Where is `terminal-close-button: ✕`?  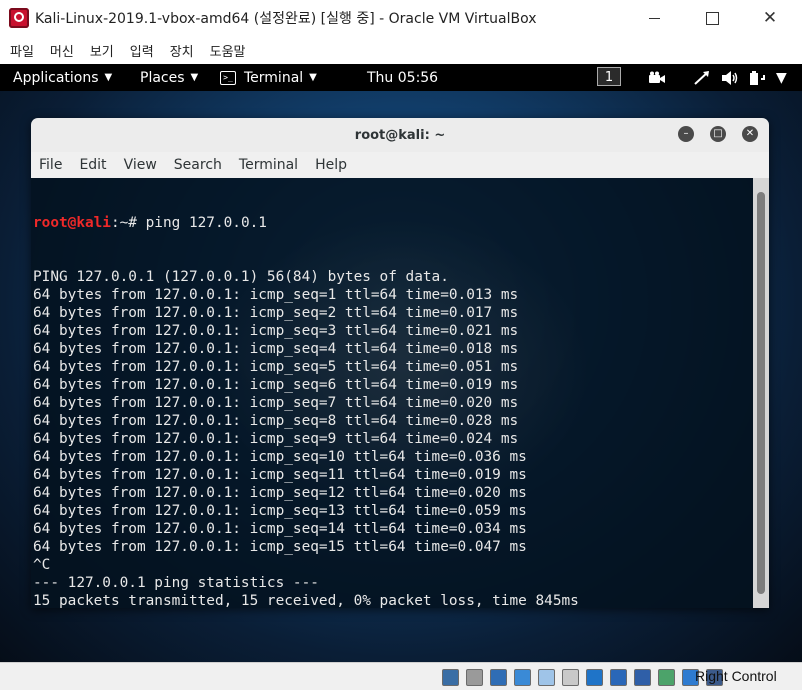 terminal-close-button: ✕ is located at coordinates (750, 134).